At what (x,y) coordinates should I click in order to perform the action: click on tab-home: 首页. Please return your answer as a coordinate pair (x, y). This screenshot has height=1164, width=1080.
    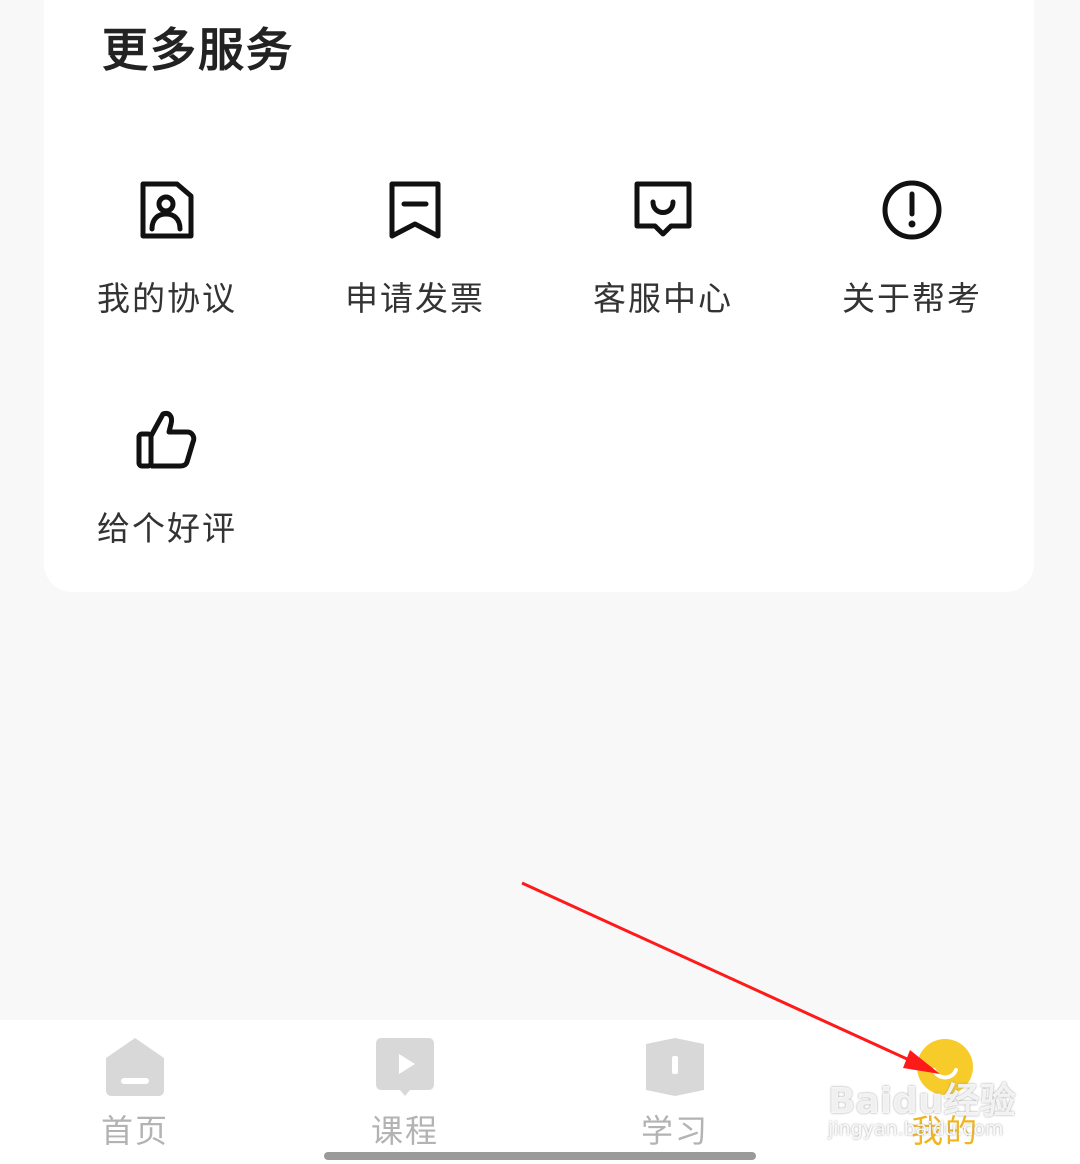
    Looking at the image, I should click on (135, 1092).